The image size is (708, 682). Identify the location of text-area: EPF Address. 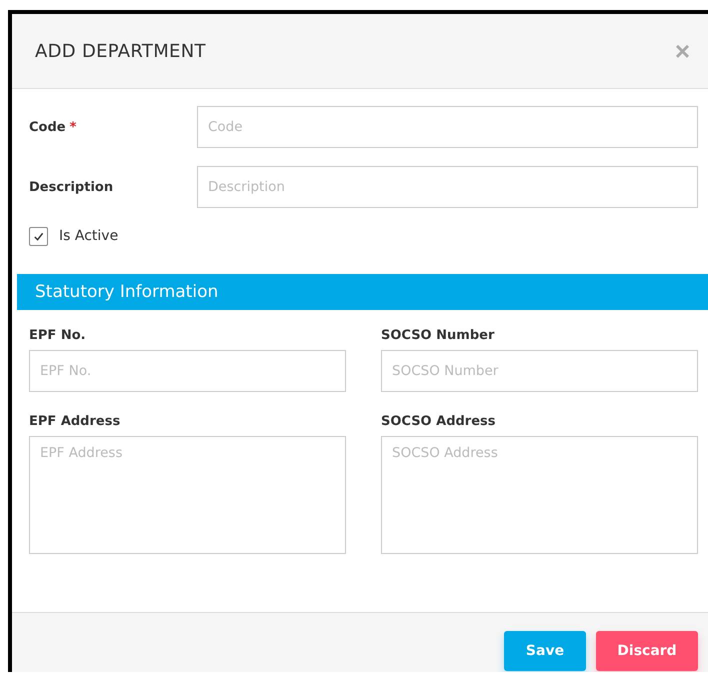
(187, 495).